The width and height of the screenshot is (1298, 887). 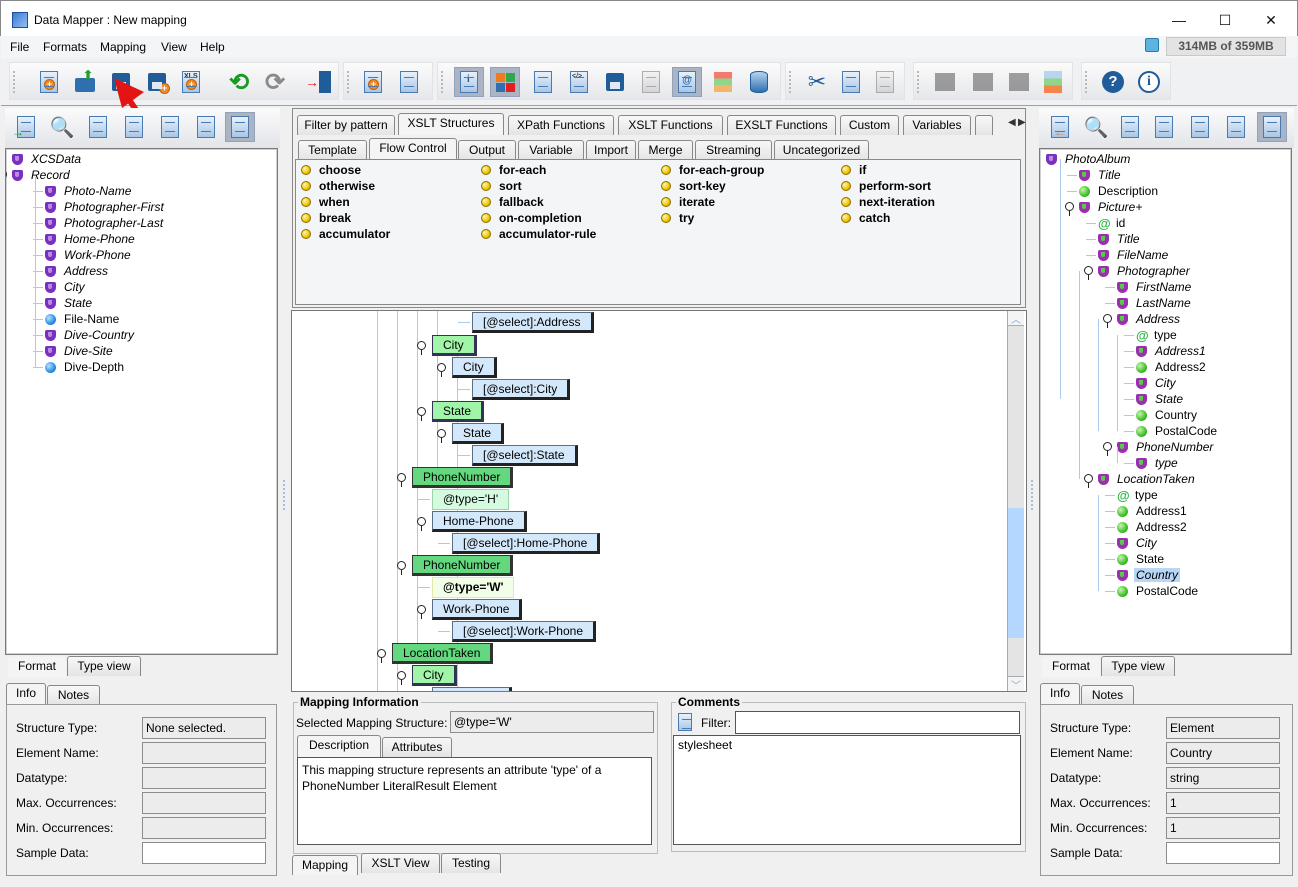 What do you see at coordinates (42, 175) in the screenshot?
I see `tree-node: Record` at bounding box center [42, 175].